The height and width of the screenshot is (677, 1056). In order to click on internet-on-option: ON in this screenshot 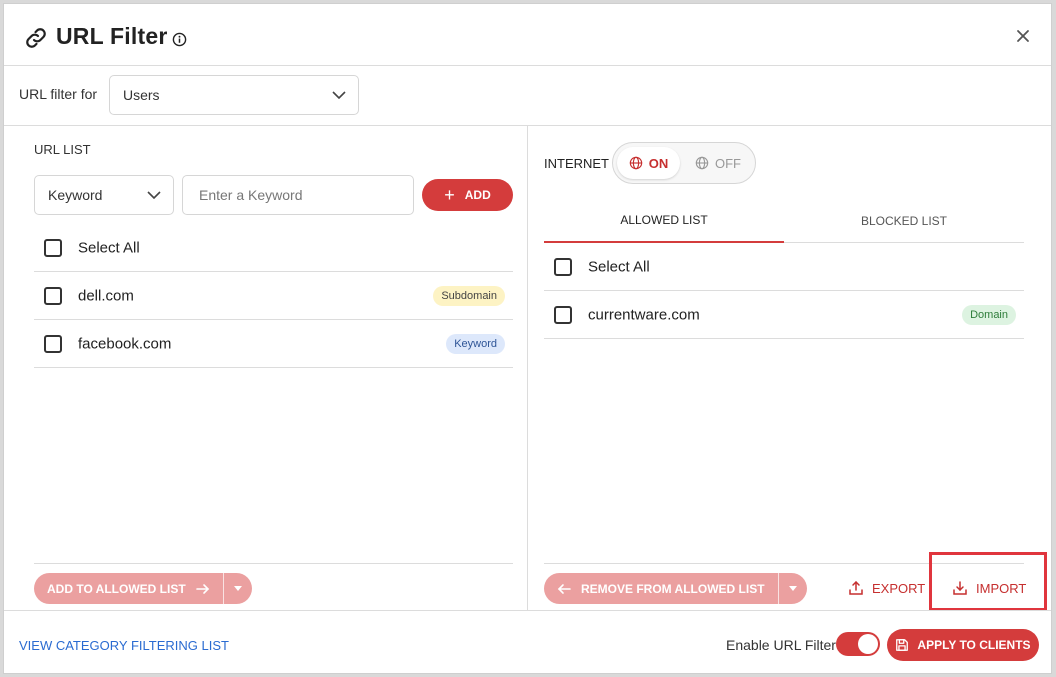, I will do `click(648, 163)`.